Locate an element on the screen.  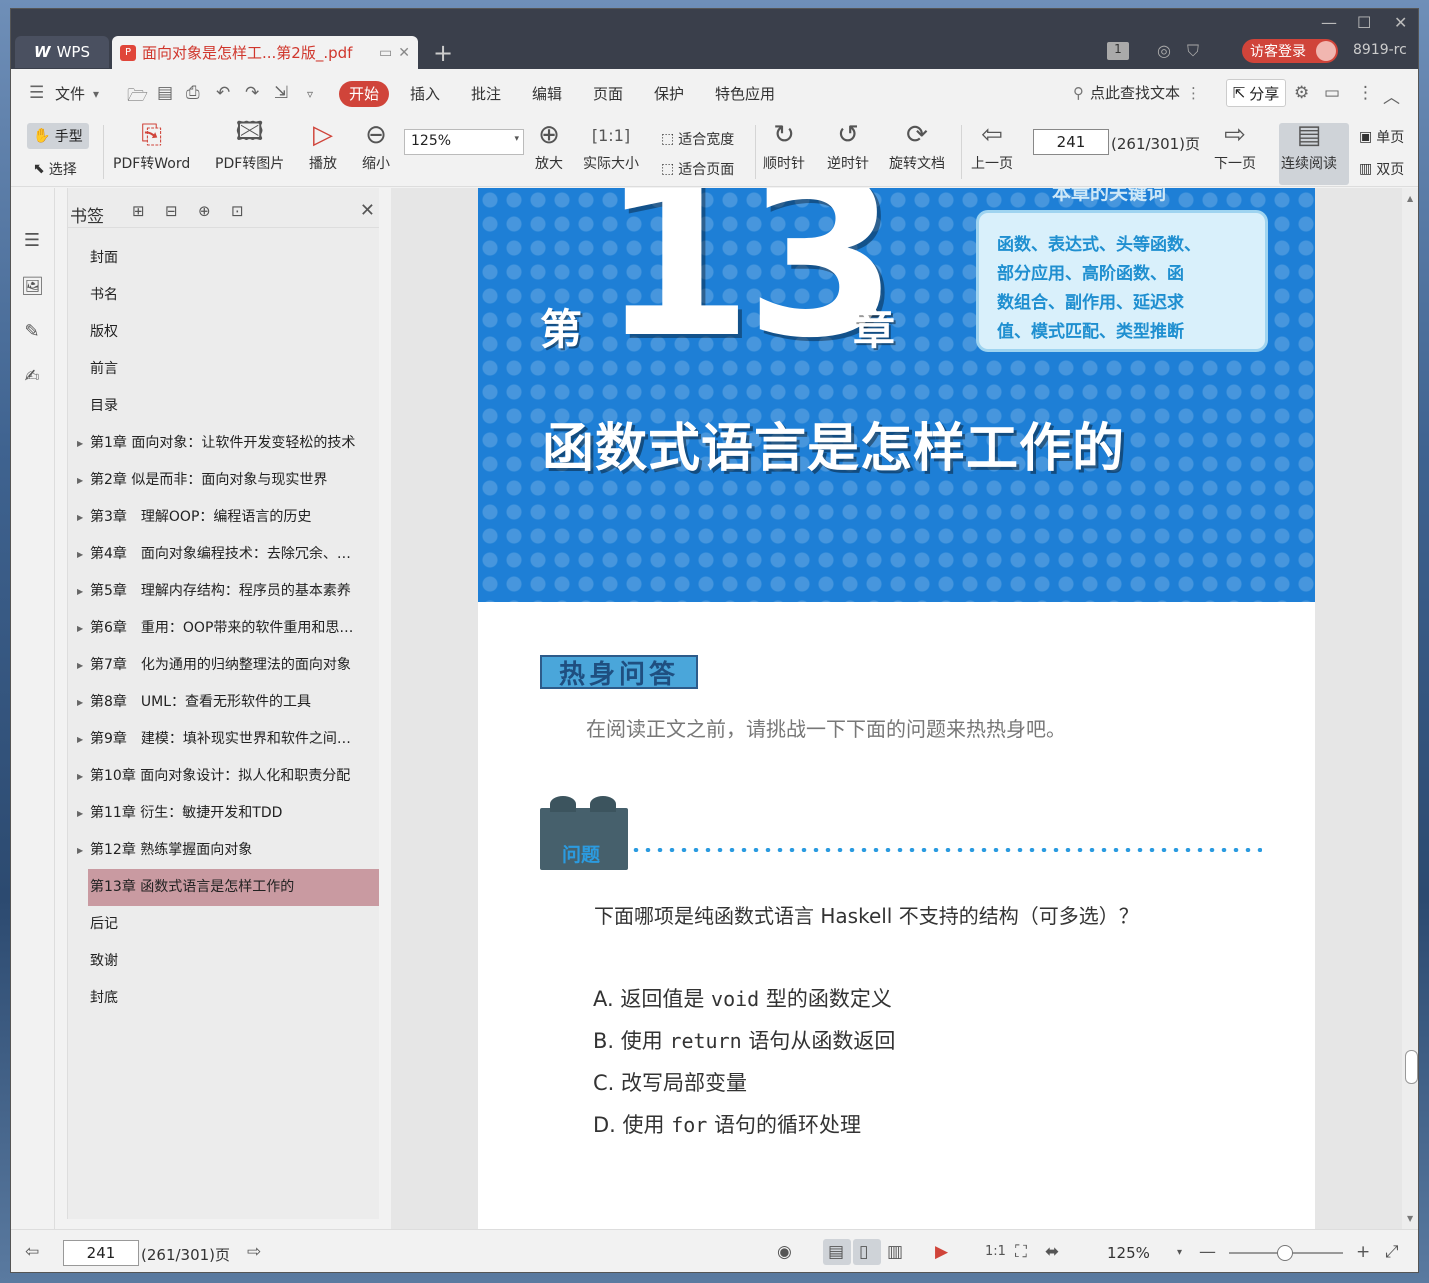
bookmark-item: ▶ 第2章 似是而非：面向对象与现实世界 is located at coordinates (224, 480).